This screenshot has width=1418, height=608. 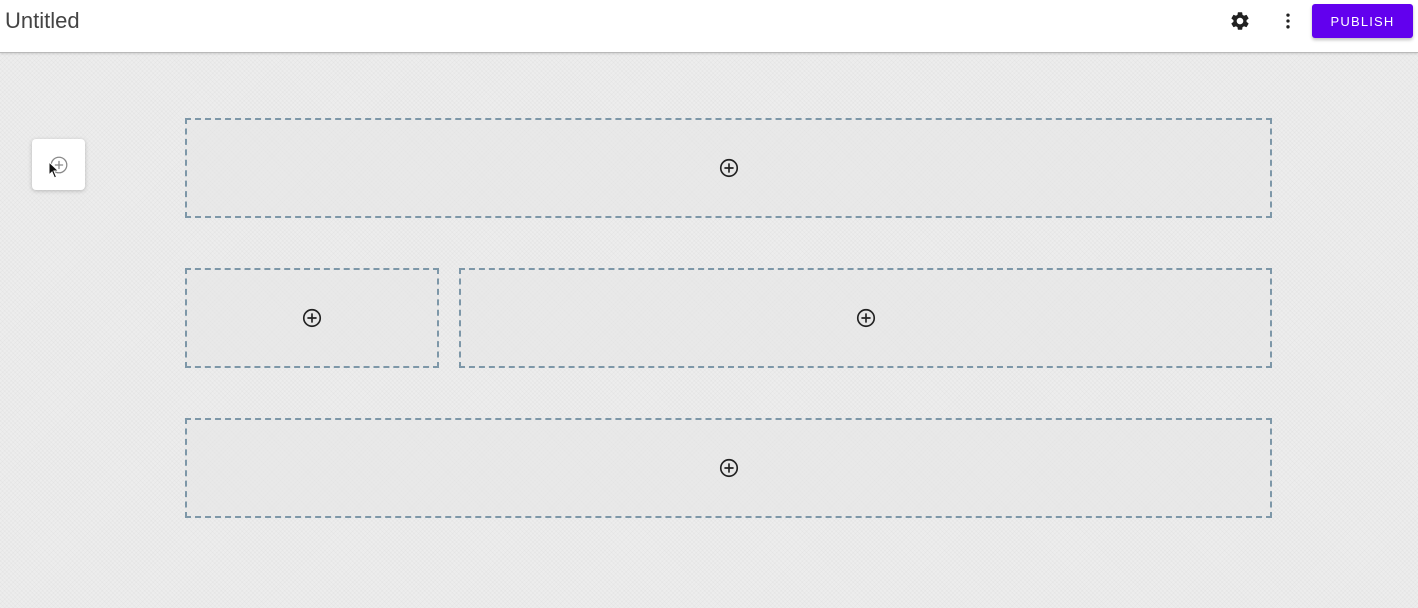 I want to click on more-options-button, so click(x=1288, y=21).